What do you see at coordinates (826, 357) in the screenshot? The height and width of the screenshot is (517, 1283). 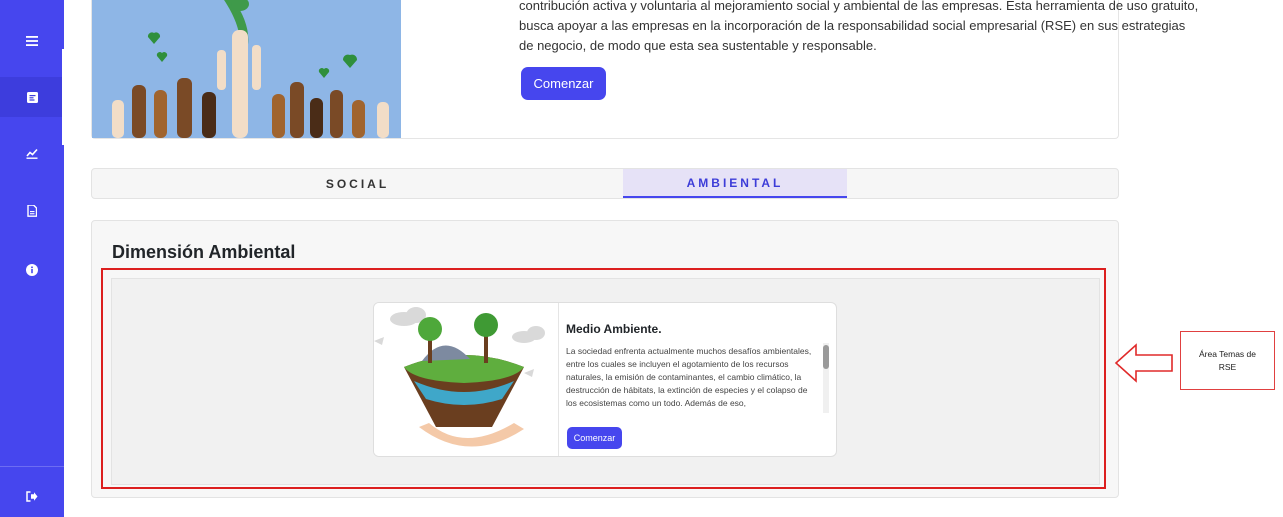 I see `scrollbar-thumb` at bounding box center [826, 357].